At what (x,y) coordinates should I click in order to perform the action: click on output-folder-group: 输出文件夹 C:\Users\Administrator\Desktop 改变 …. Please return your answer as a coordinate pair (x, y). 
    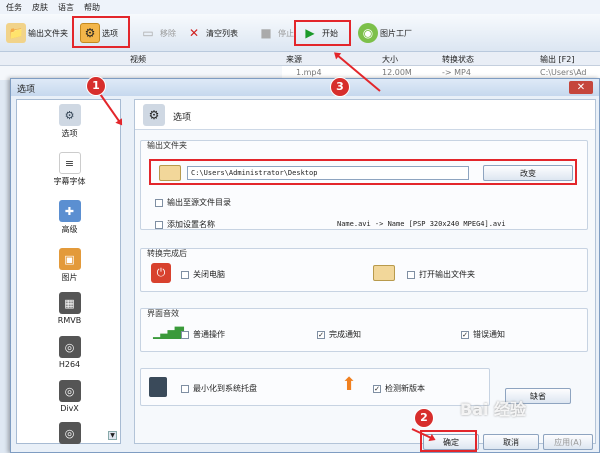
    Looking at the image, I should click on (364, 185).